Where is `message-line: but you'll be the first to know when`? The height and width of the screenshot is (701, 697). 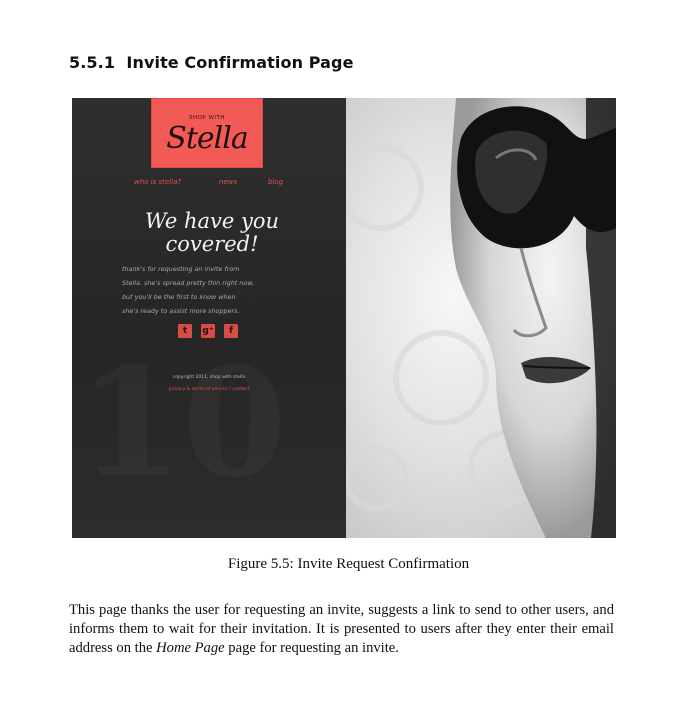 message-line: but you'll be the first to know when is located at coordinates (179, 297).